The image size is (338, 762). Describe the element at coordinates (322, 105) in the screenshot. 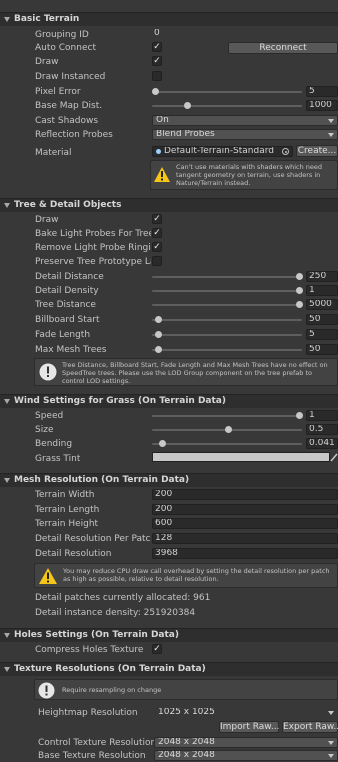

I see `base-map-dist-field: 1000` at that location.